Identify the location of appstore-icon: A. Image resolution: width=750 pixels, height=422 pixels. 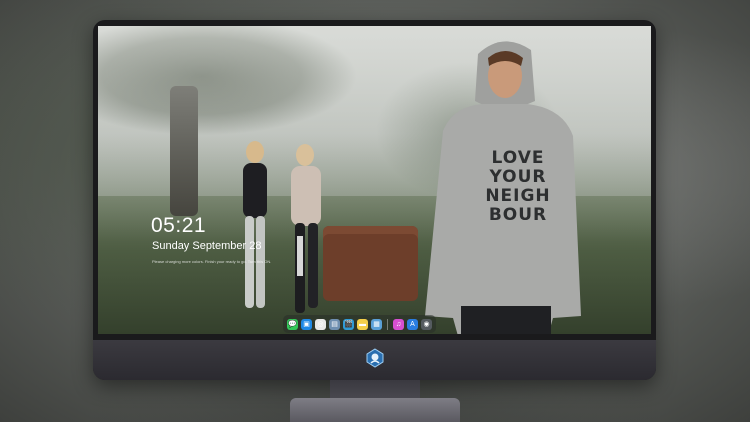
(412, 324).